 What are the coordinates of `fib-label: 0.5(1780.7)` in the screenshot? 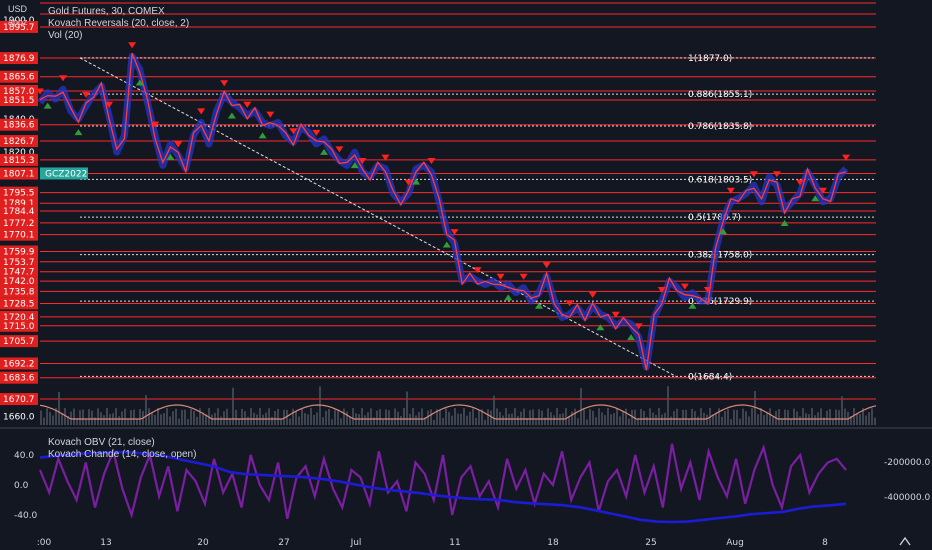 It's located at (714, 218).